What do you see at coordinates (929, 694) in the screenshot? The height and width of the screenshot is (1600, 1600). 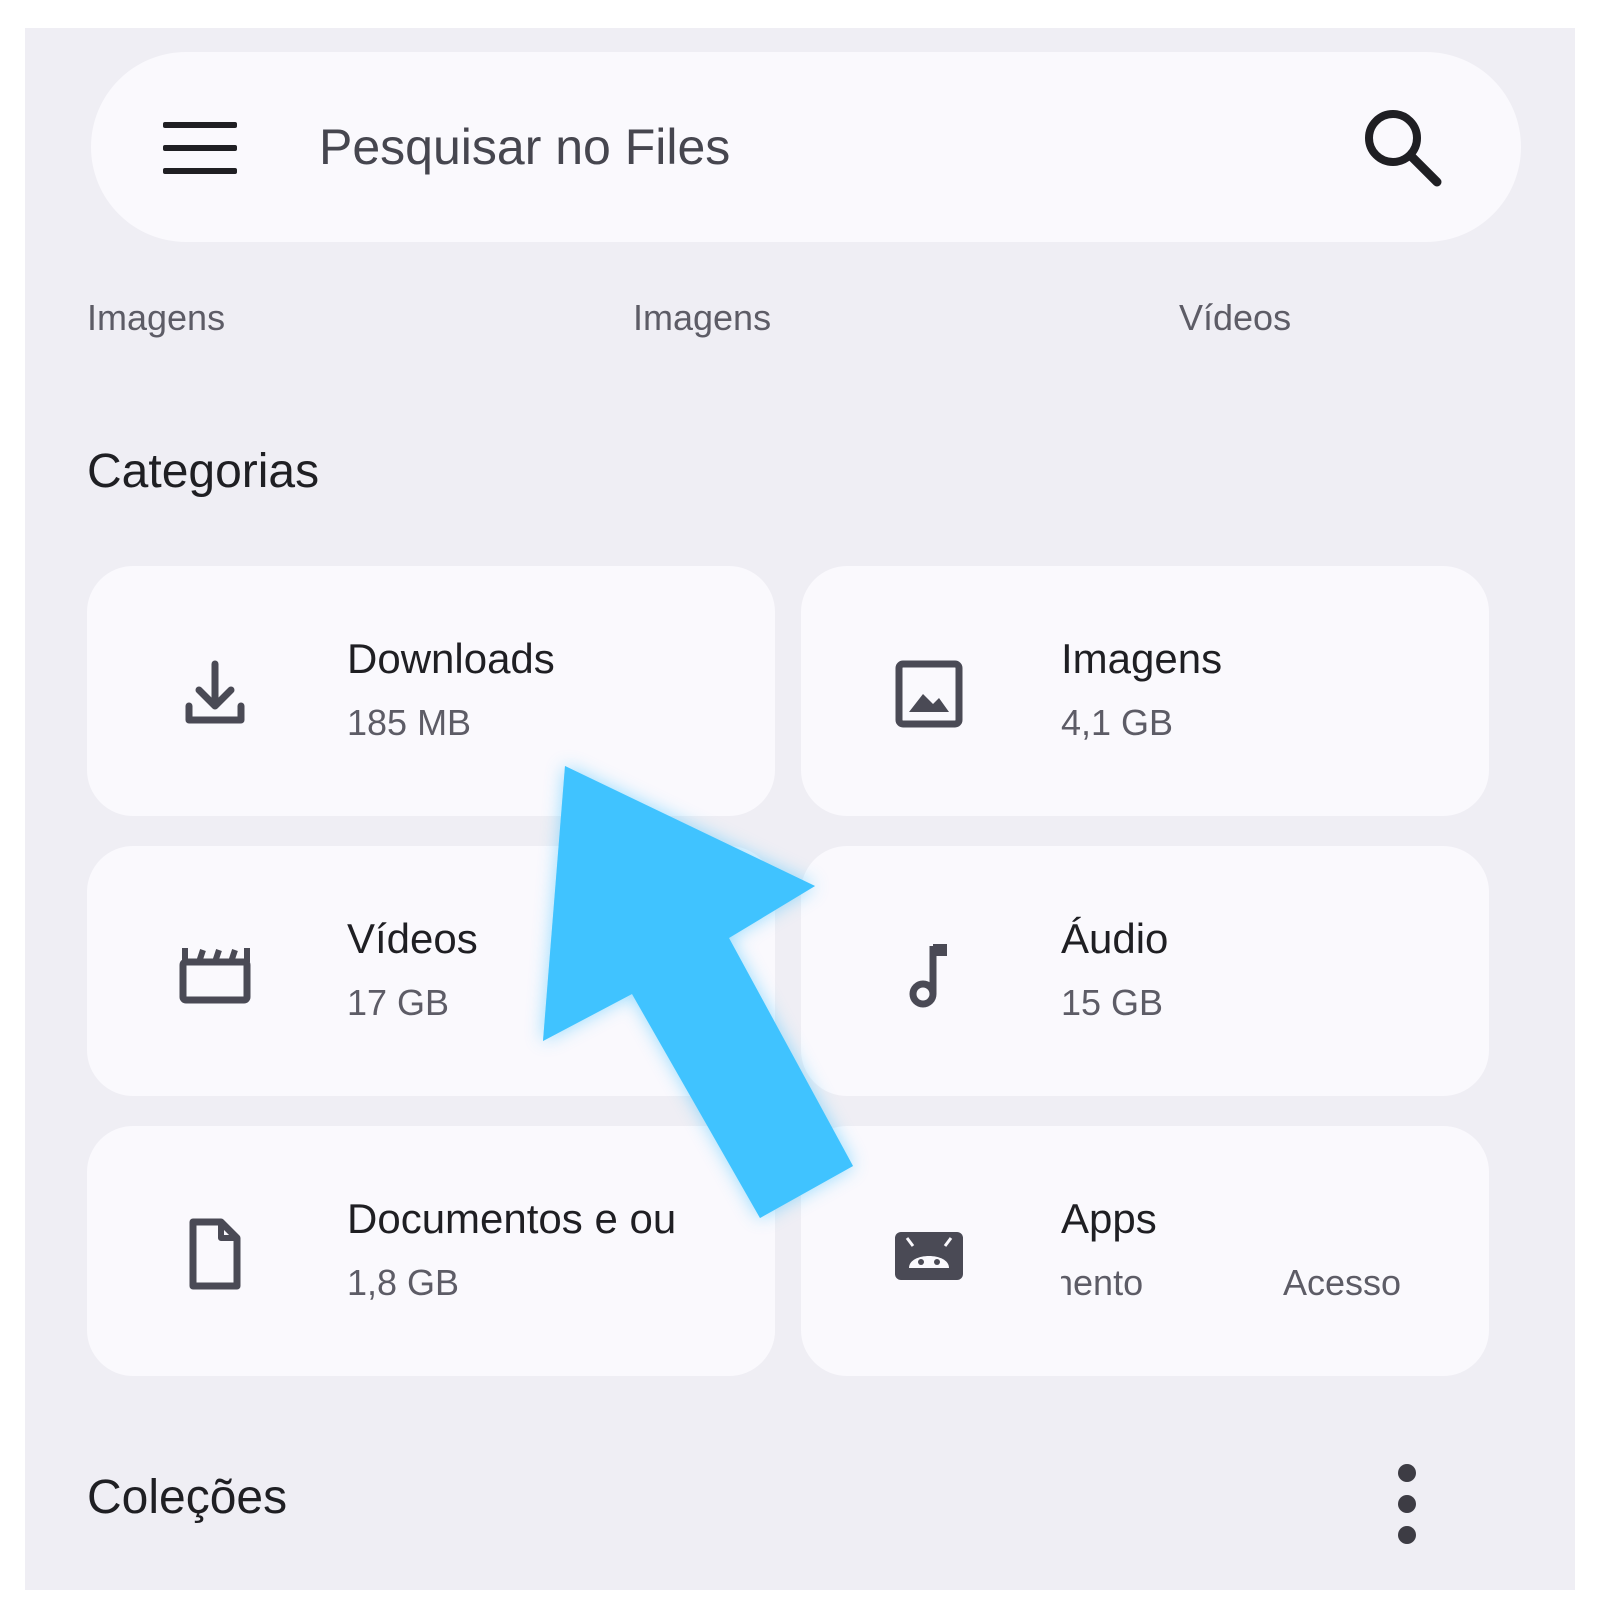 I see `image-icon` at bounding box center [929, 694].